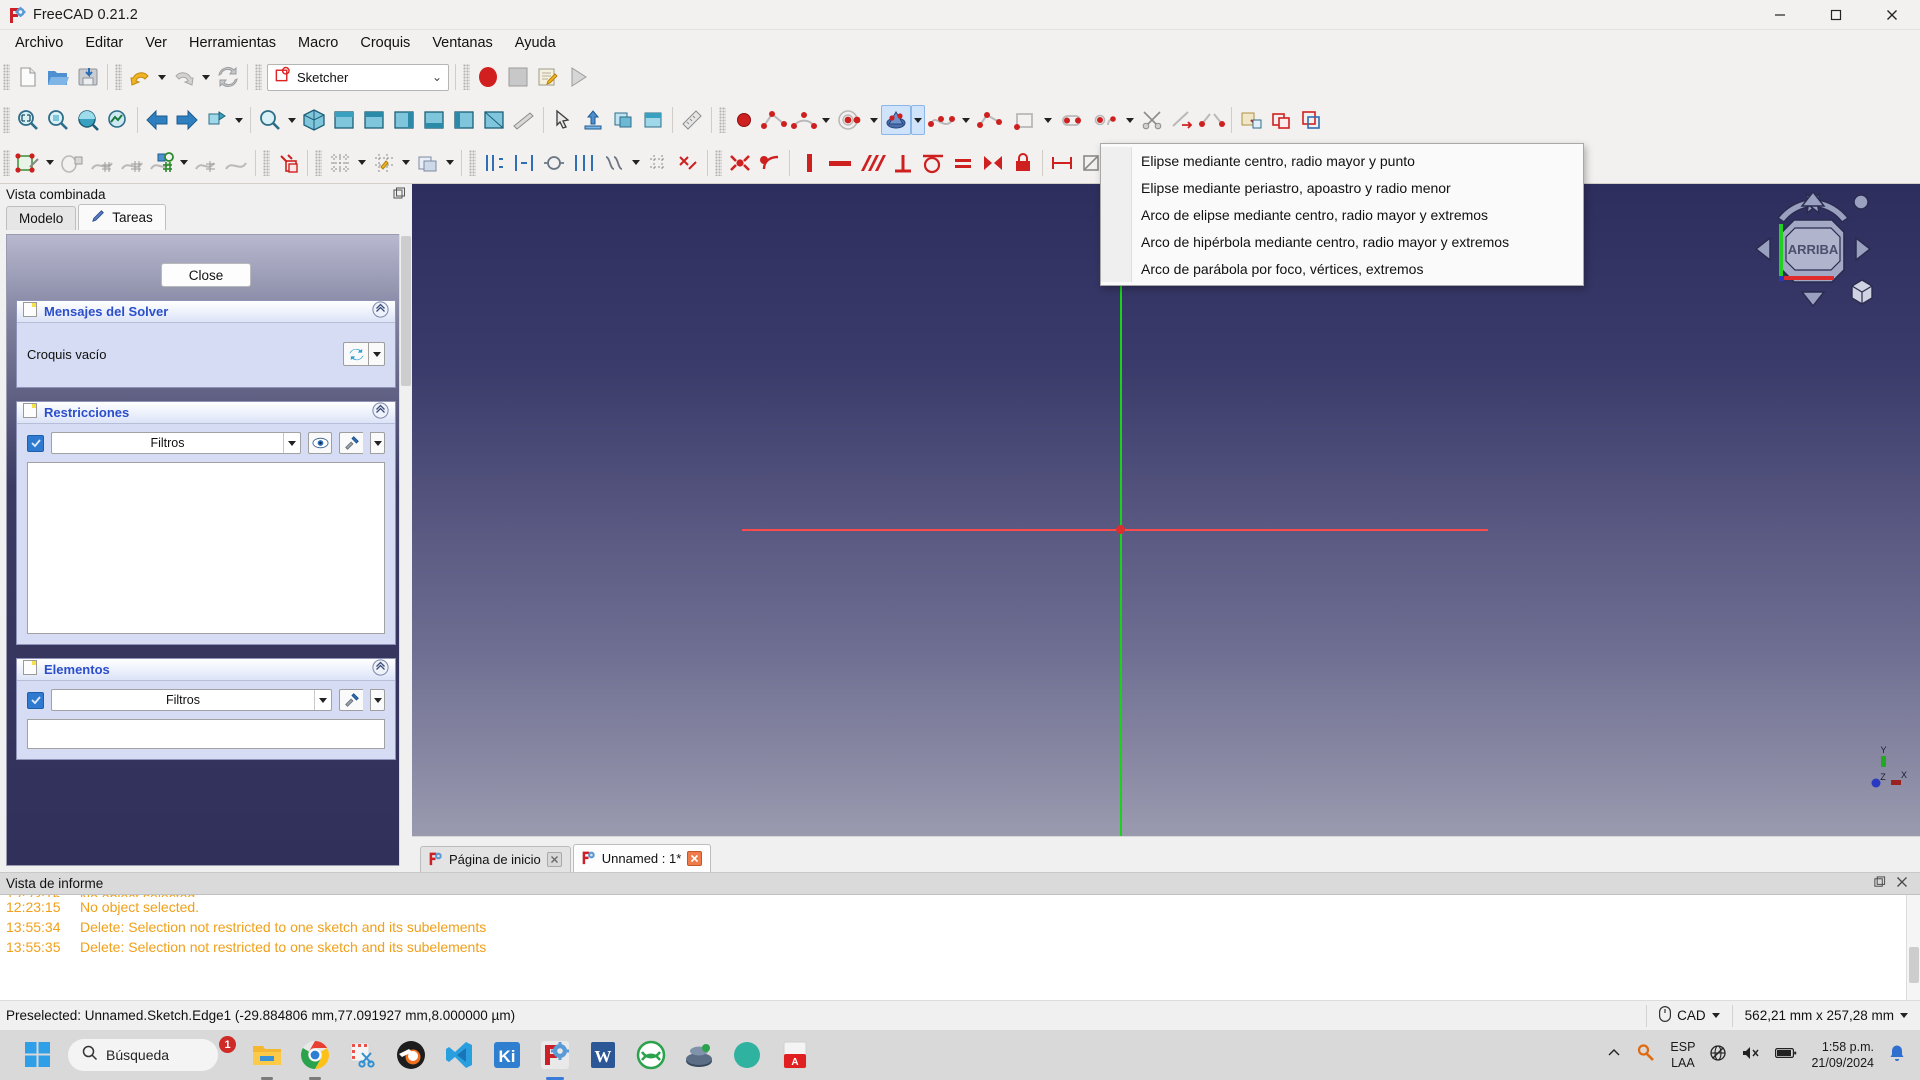 This screenshot has height=1080, width=1920. Describe the element at coordinates (1212, 120) in the screenshot. I see `split-edge-button` at that location.